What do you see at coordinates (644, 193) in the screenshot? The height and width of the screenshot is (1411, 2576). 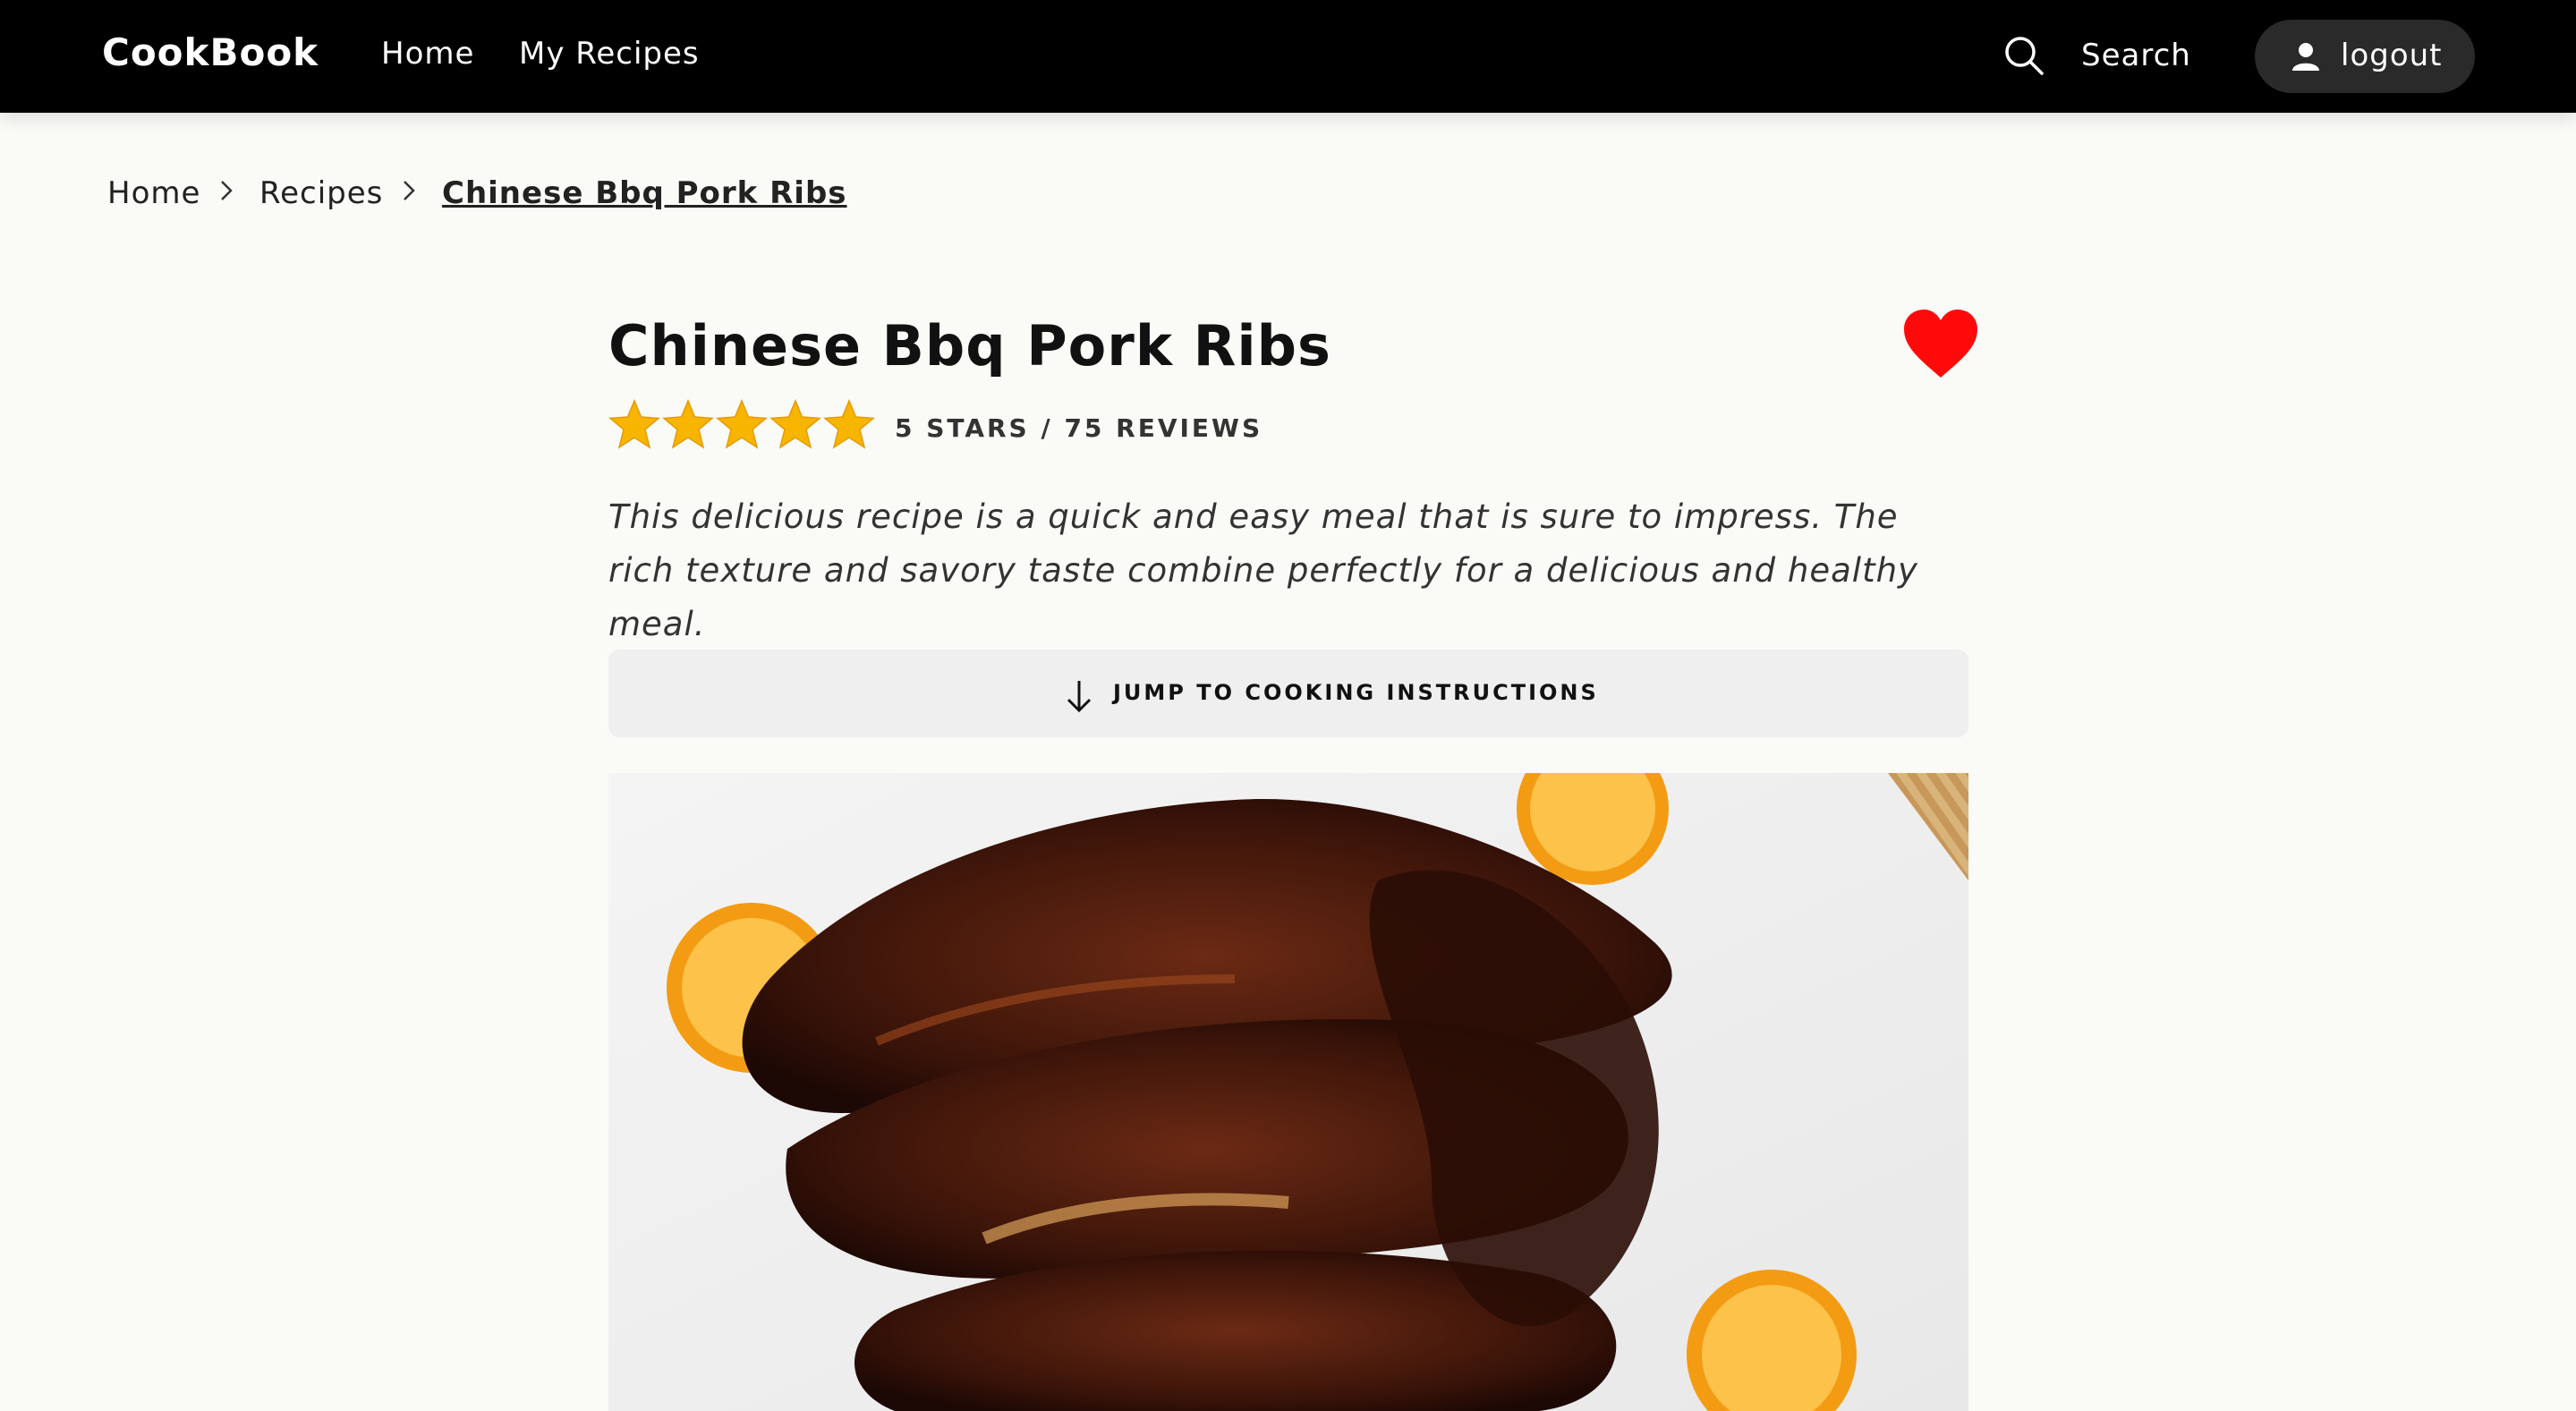 I see `breadcrumb-current: Chinese Bbq Pork Ribs` at bounding box center [644, 193].